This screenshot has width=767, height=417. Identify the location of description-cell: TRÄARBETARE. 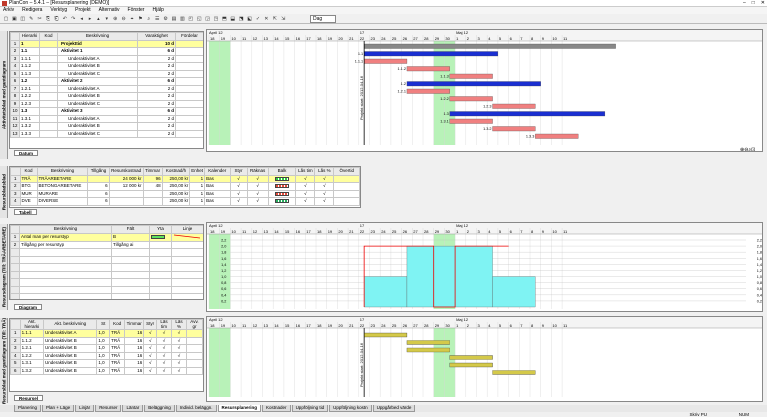
(62, 178).